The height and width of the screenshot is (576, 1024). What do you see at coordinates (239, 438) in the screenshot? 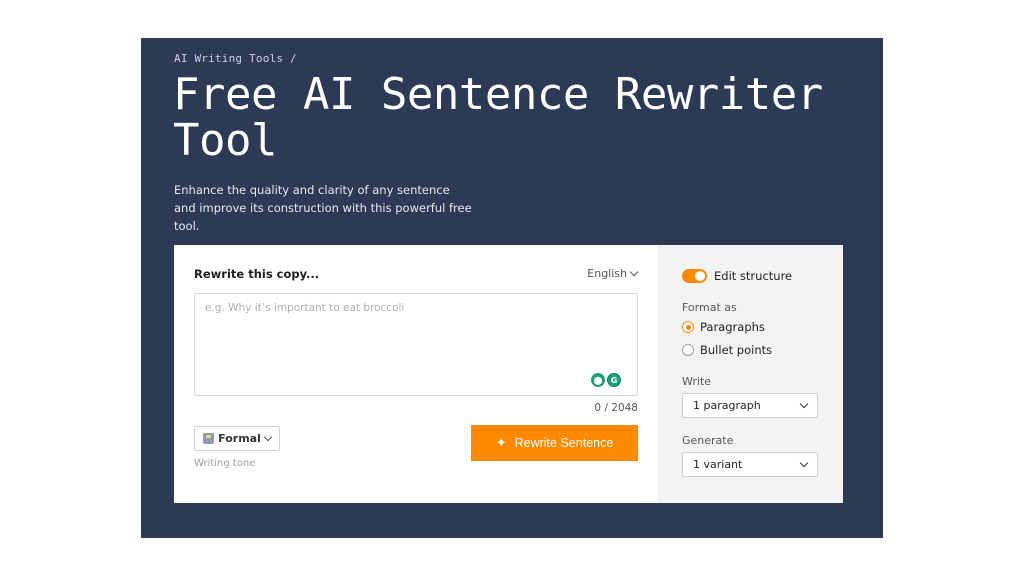
I see `writing-tone-value: Formal` at bounding box center [239, 438].